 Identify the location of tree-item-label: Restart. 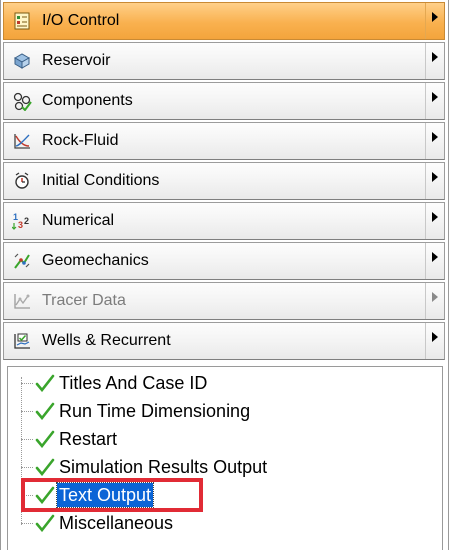
(88, 439).